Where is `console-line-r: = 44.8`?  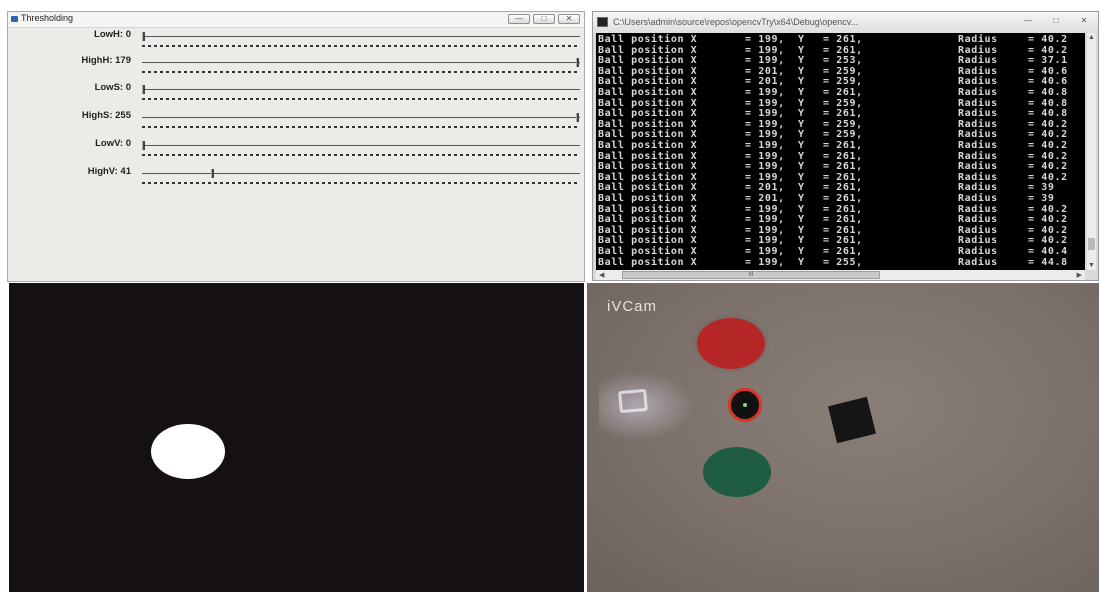
console-line-r: = 44.8 is located at coordinates (1048, 262).